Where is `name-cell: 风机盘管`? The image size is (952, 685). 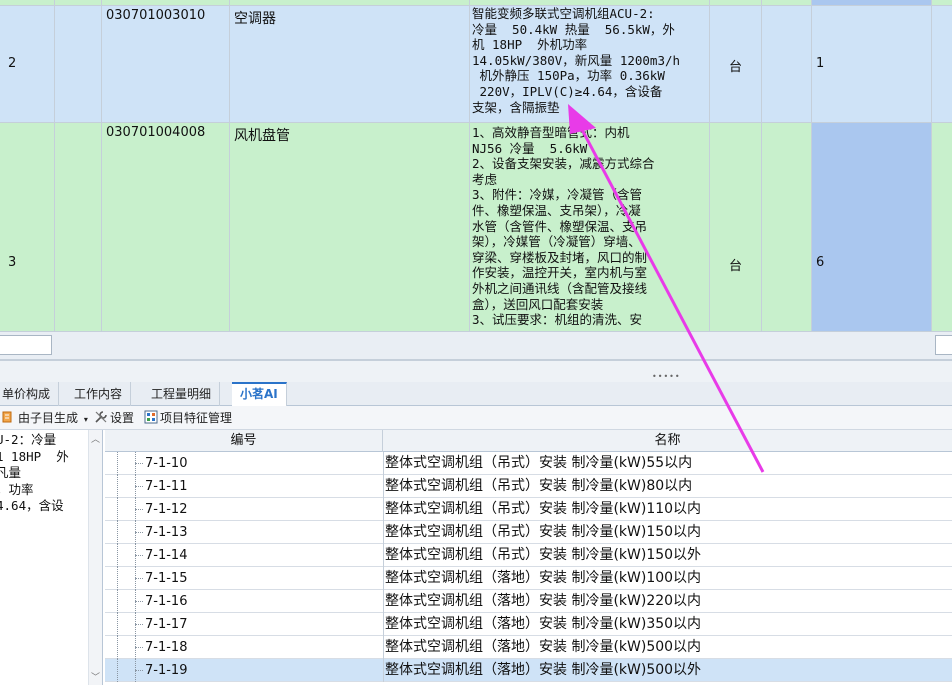 name-cell: 风机盘管 is located at coordinates (350, 227).